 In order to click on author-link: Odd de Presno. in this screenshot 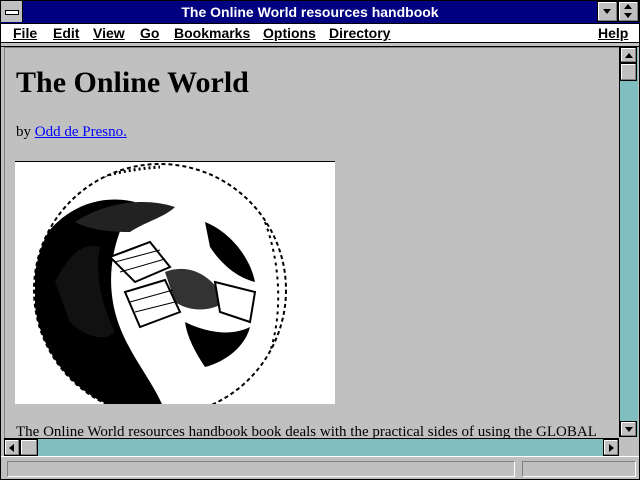, I will do `click(81, 132)`.